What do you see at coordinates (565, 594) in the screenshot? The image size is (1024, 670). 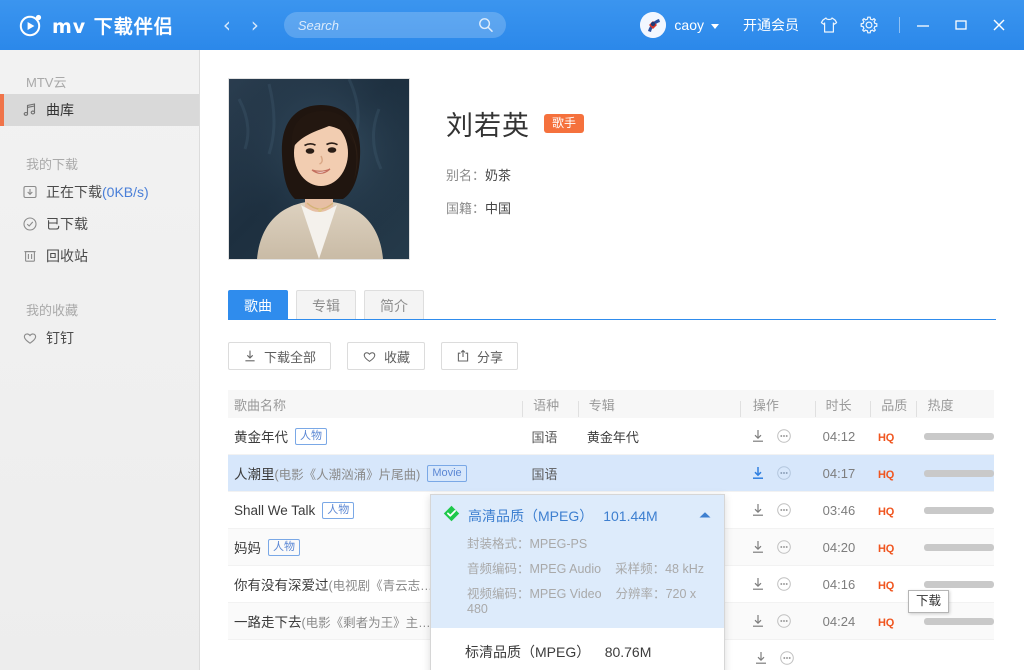 I see `quality-video-value: MPEG Video` at bounding box center [565, 594].